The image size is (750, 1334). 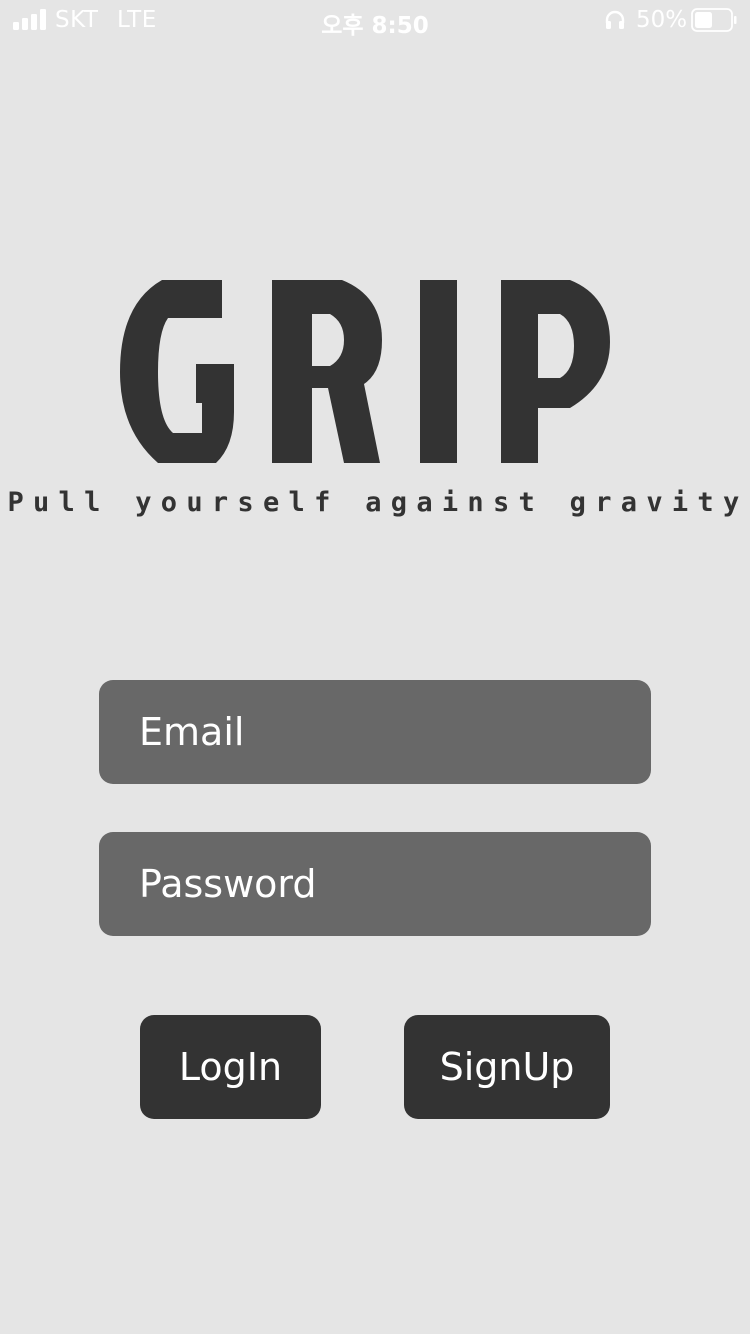 What do you see at coordinates (615, 20) in the screenshot?
I see `headphones-icon` at bounding box center [615, 20].